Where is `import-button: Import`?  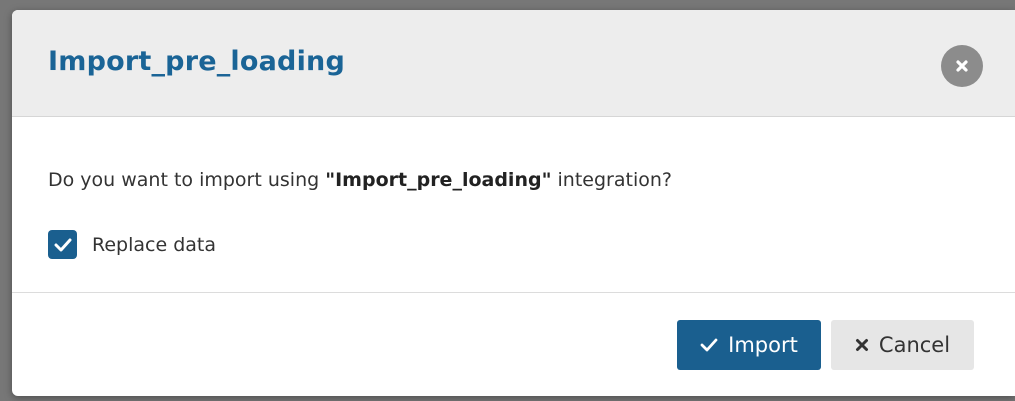 import-button: Import is located at coordinates (749, 345).